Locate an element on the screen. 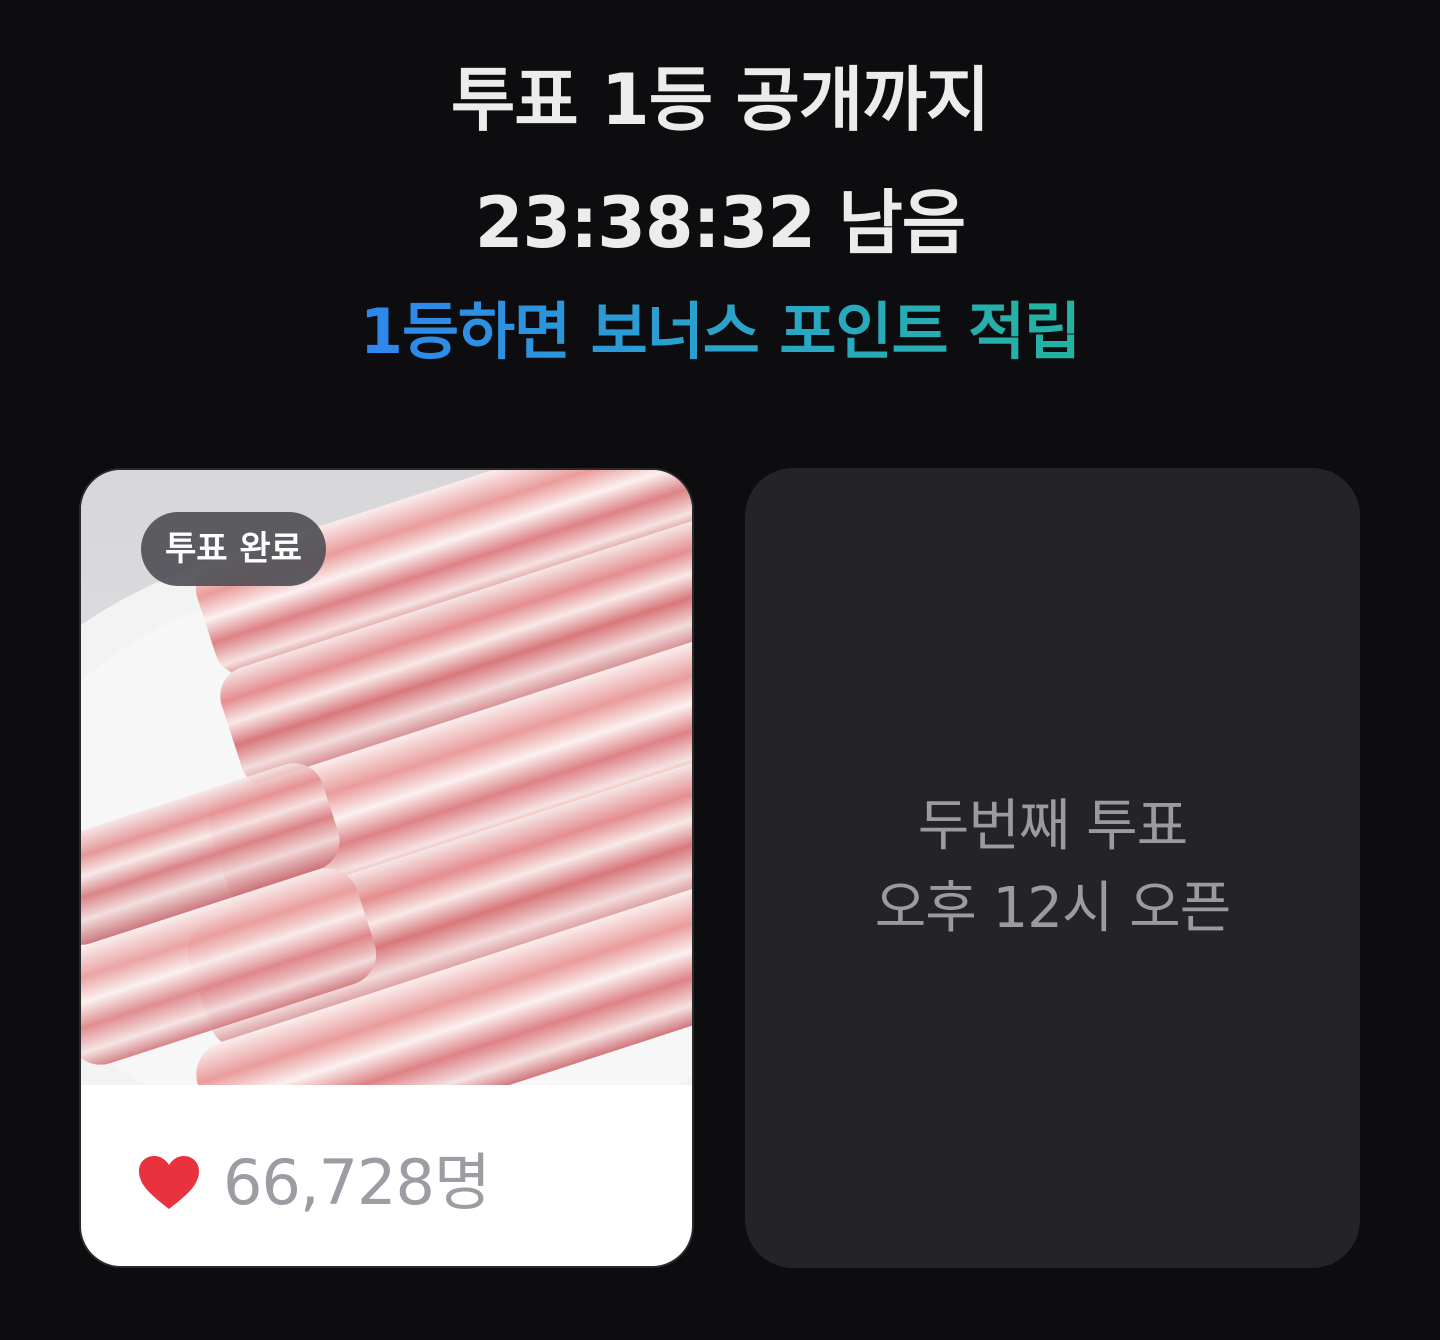 This screenshot has height=1340, width=1440. upcoming-vote-title: 두번째 투표 is located at coordinates (1052, 826).